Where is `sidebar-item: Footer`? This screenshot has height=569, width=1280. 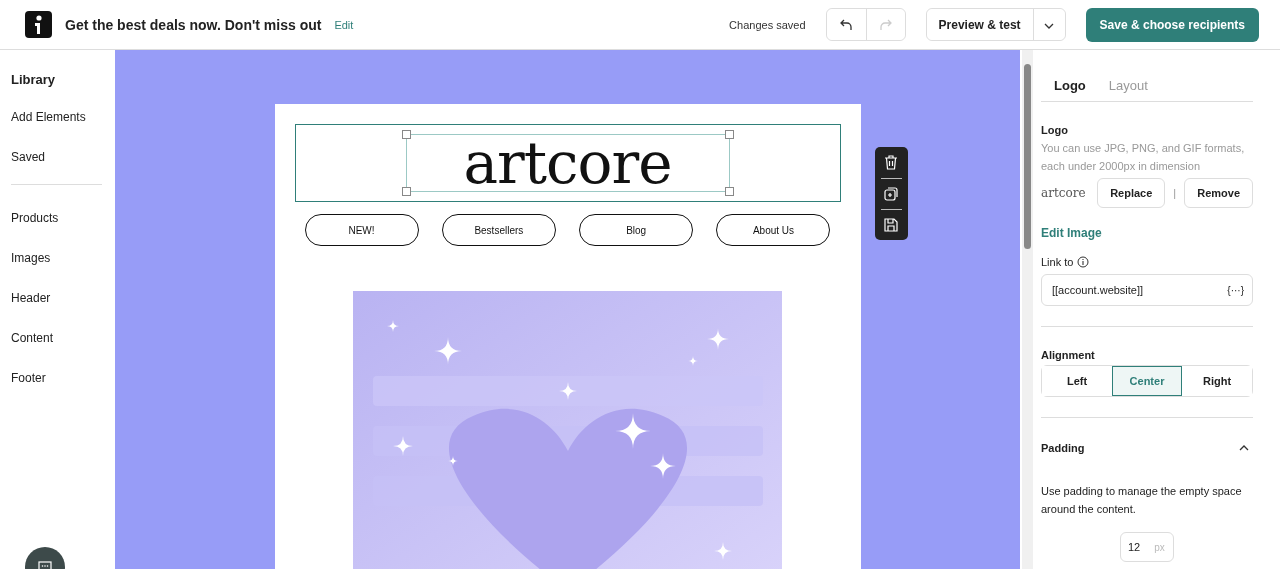 sidebar-item: Footer is located at coordinates (63, 391).